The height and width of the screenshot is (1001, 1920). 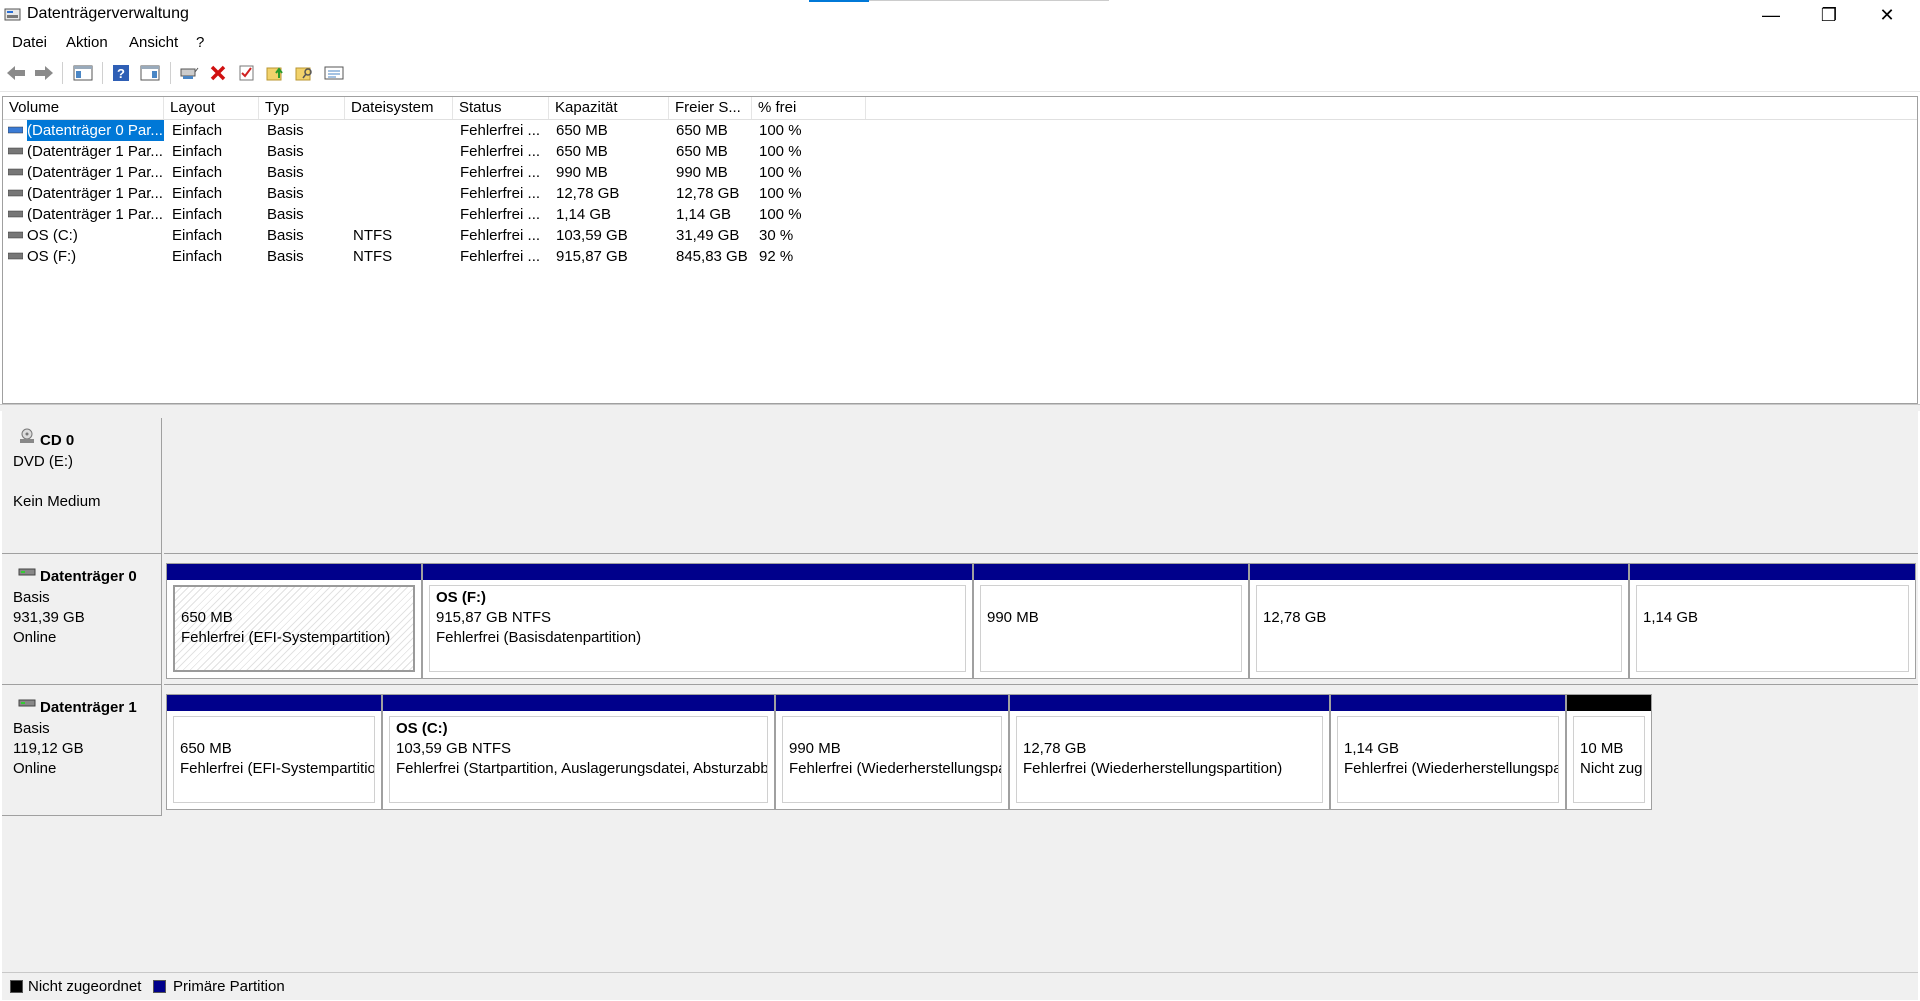 I want to click on partition-unallocated-disk1: 10 MB Nicht zug, so click(x=1609, y=752).